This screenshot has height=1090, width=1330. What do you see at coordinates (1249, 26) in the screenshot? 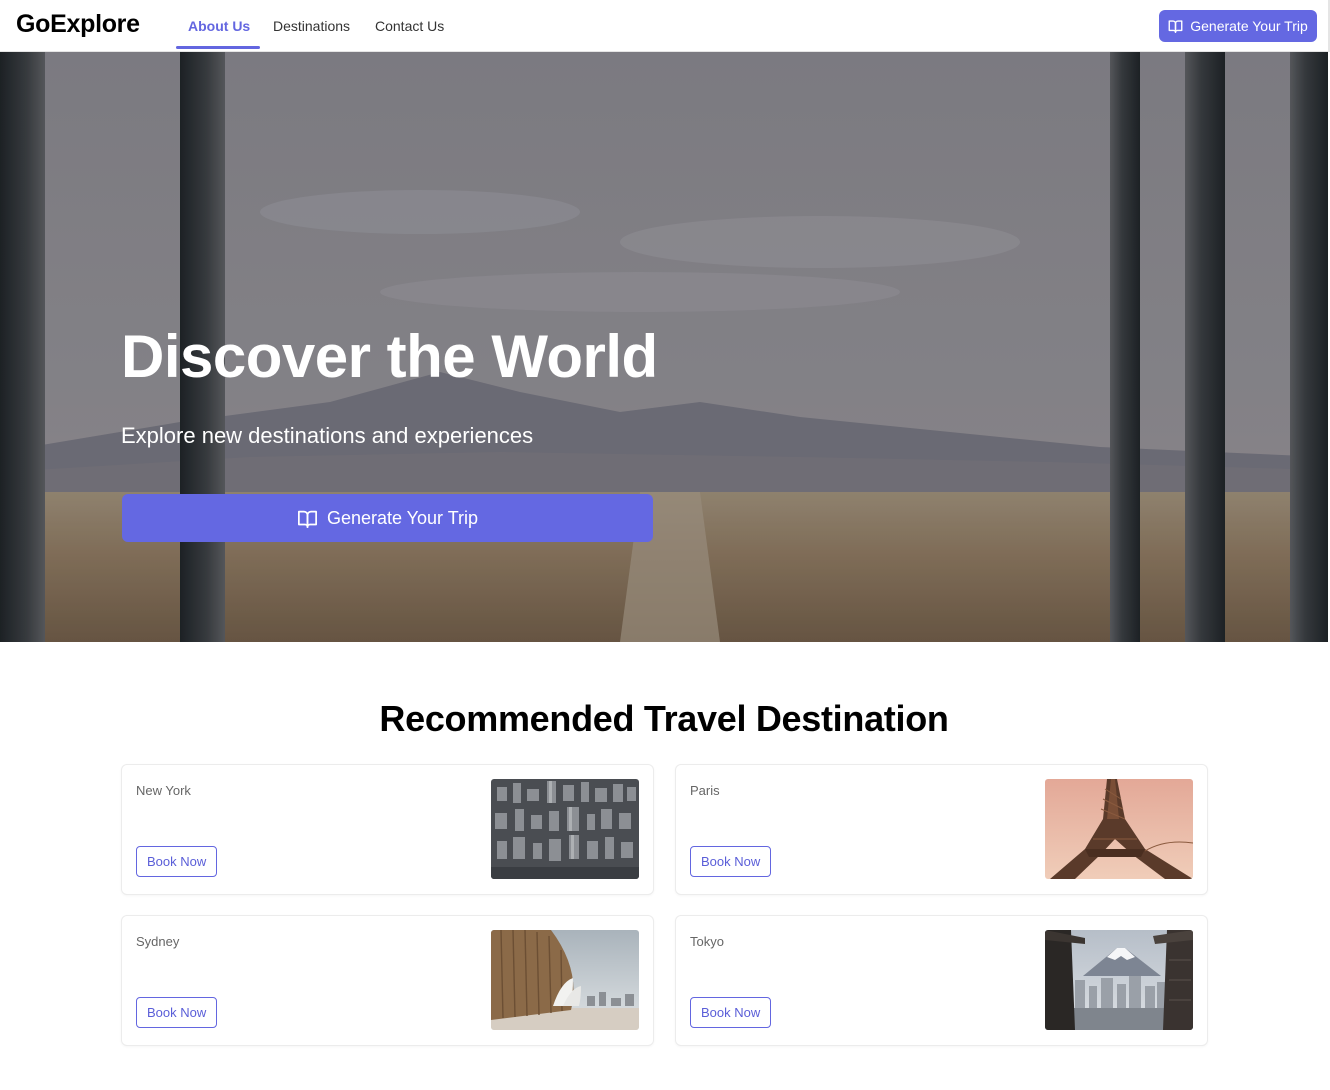
I see `nav-generate-trip-label: Generate Your Trip` at bounding box center [1249, 26].